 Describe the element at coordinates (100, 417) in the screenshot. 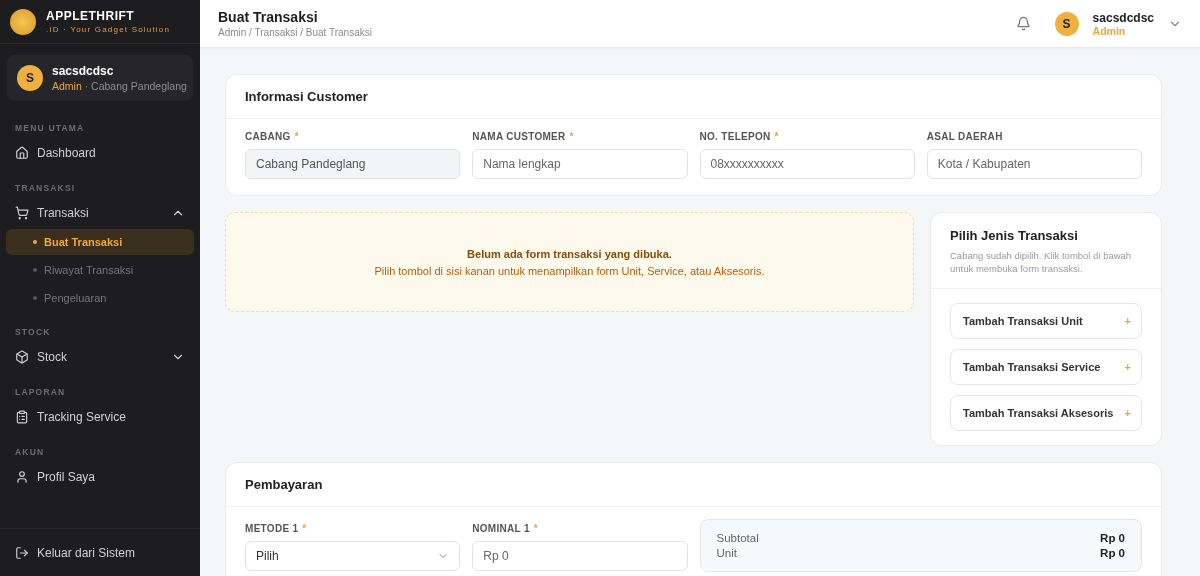

I see `menu-item: Tracking Service` at that location.